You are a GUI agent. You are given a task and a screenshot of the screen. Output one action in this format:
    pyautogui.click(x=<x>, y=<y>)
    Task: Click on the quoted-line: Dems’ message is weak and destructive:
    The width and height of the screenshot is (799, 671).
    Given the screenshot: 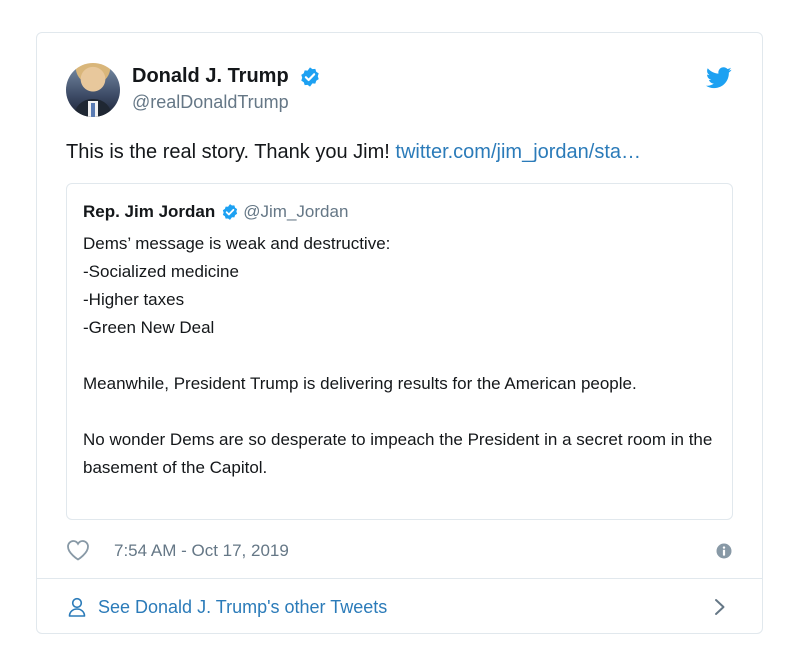 What is the action you would take?
    pyautogui.click(x=237, y=243)
    